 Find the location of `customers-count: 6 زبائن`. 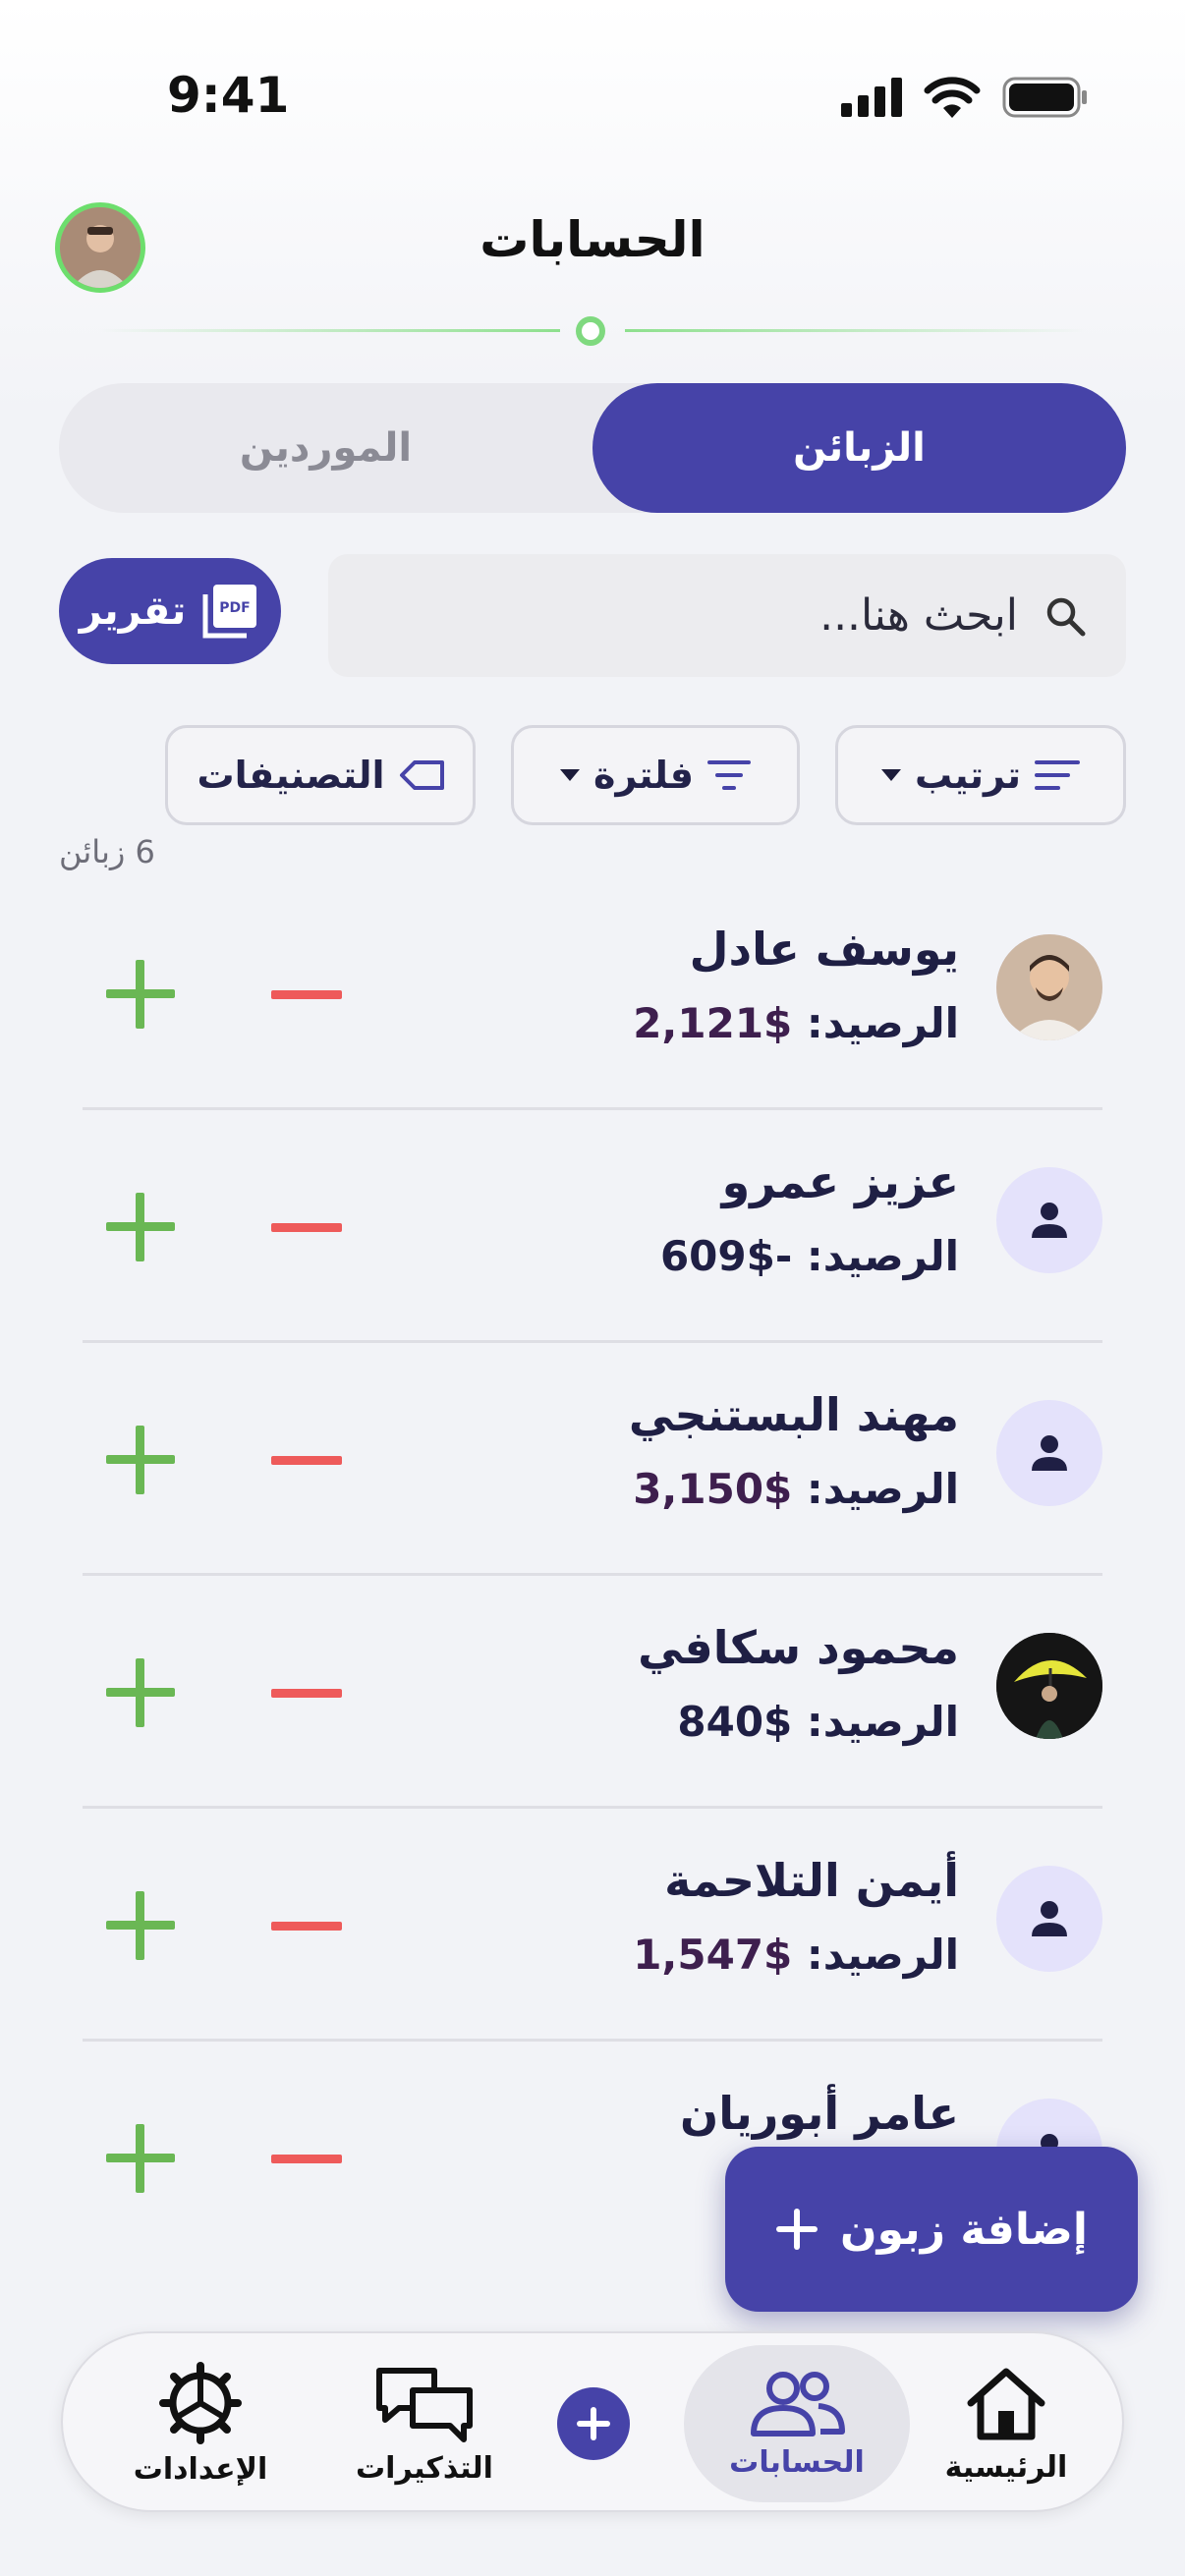

customers-count: 6 زبائن is located at coordinates (107, 851).